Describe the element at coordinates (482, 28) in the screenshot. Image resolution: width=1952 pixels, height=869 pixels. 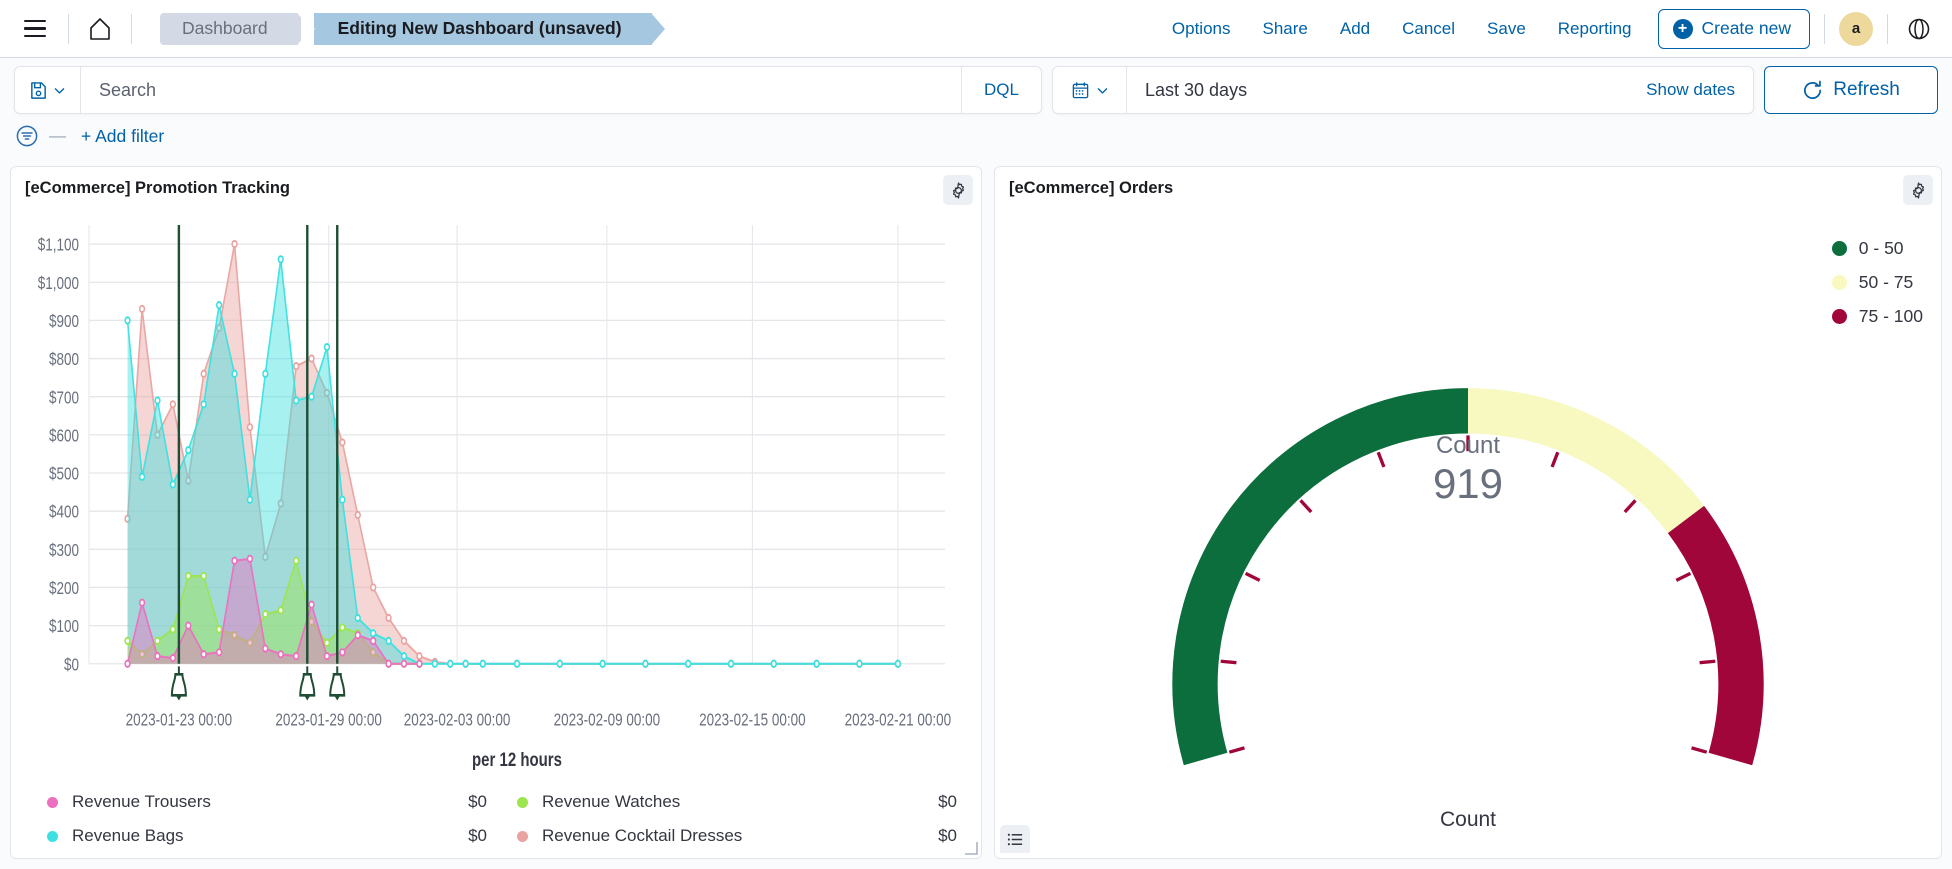
I see `breadcrumb-editing-new-dashboard: Editing New Dashboard (unsaved)` at that location.